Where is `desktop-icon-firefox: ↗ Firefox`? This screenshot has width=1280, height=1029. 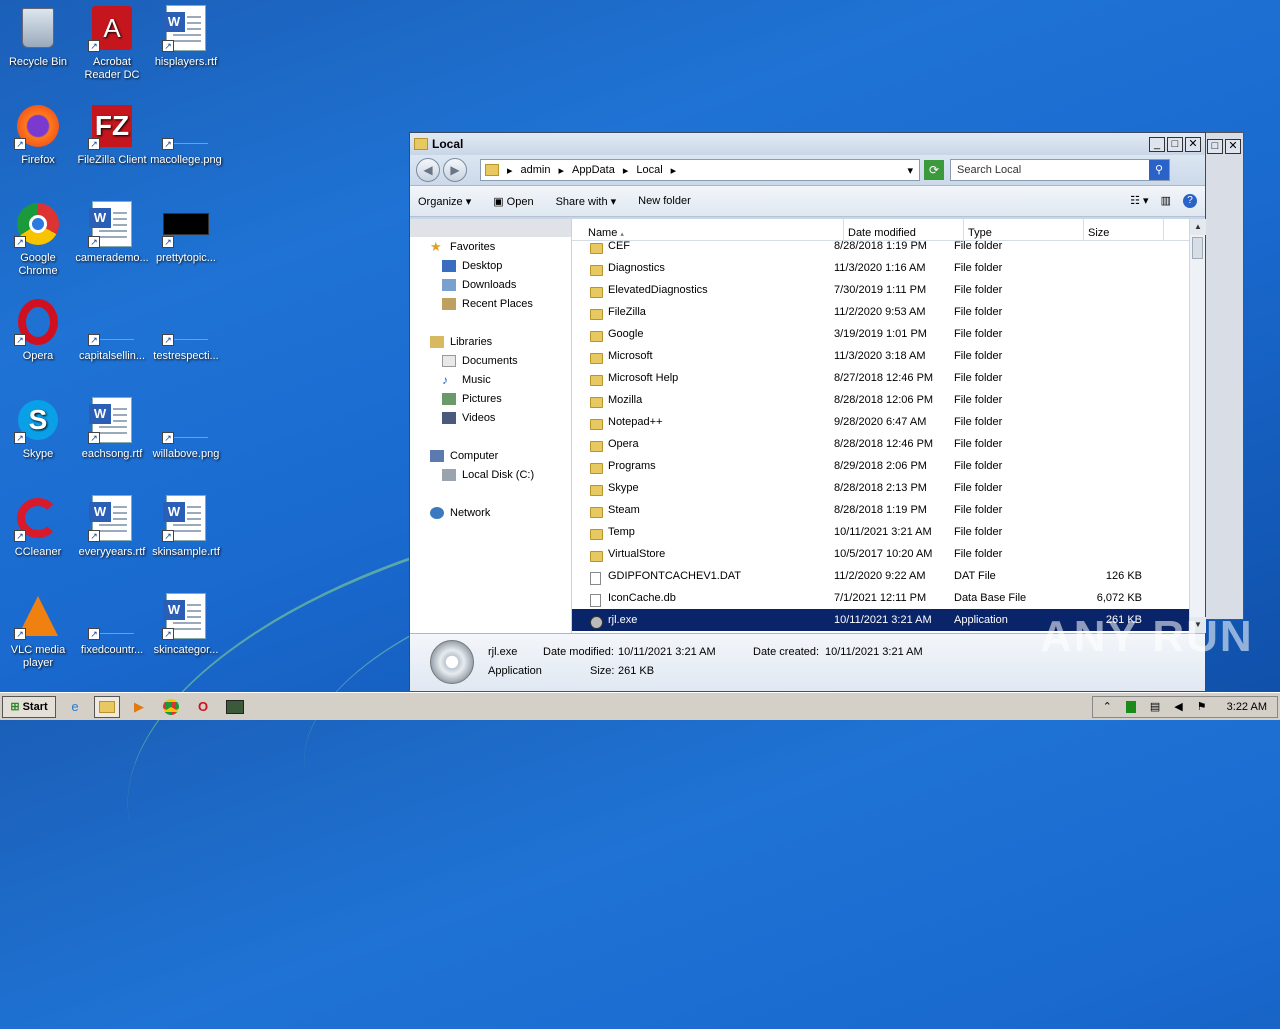 desktop-icon-firefox: ↗ Firefox is located at coordinates (38, 134).